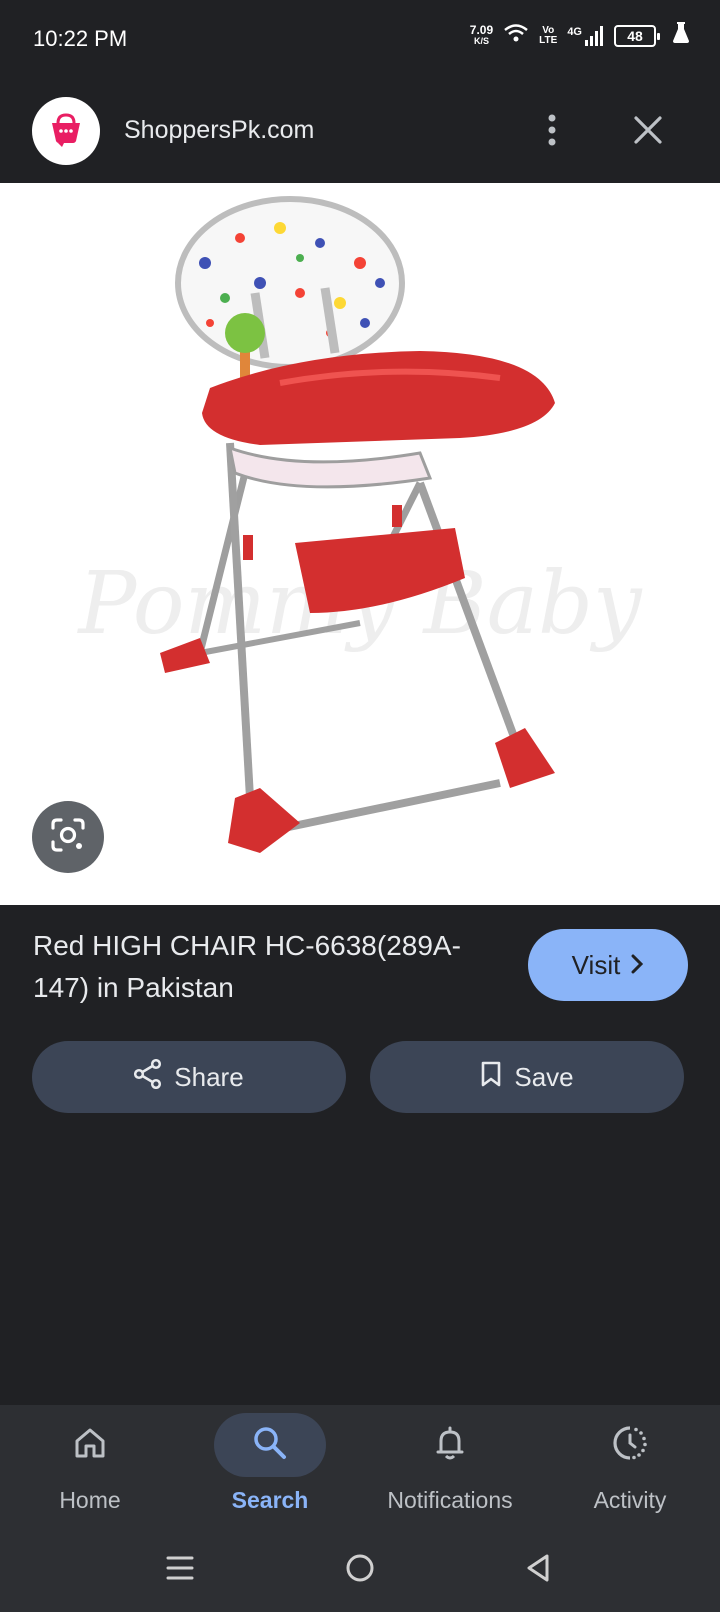  Describe the element at coordinates (491, 1077) in the screenshot. I see `bookmark-icon` at that location.